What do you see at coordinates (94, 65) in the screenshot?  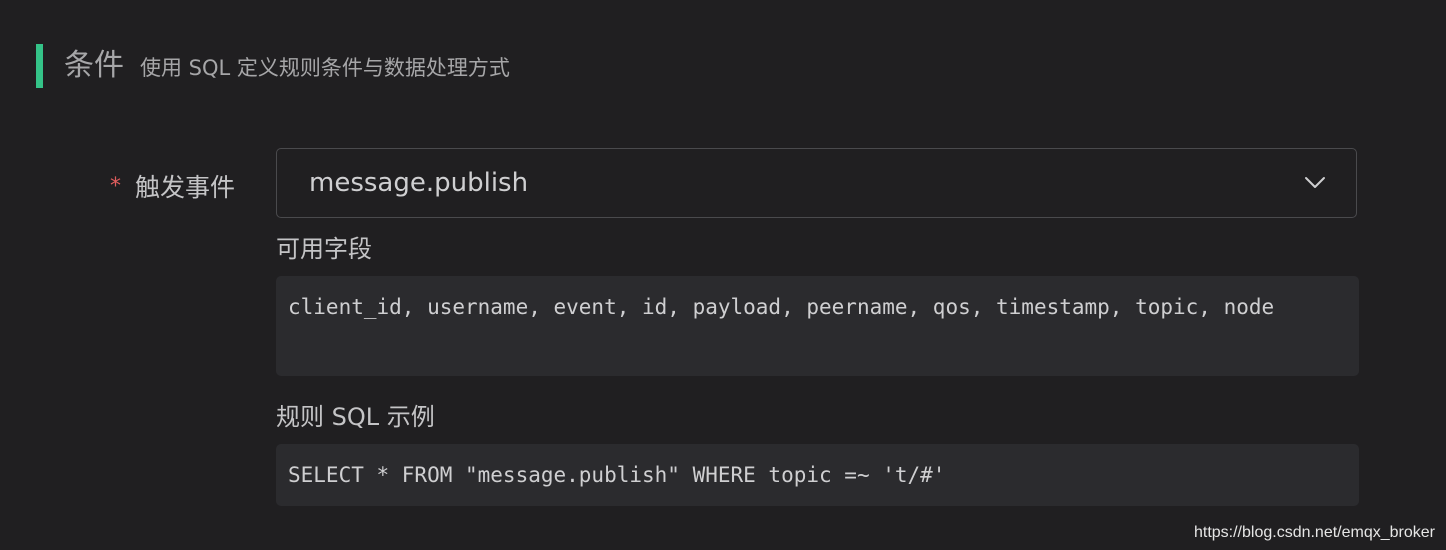 I see `section-title: 条件` at bounding box center [94, 65].